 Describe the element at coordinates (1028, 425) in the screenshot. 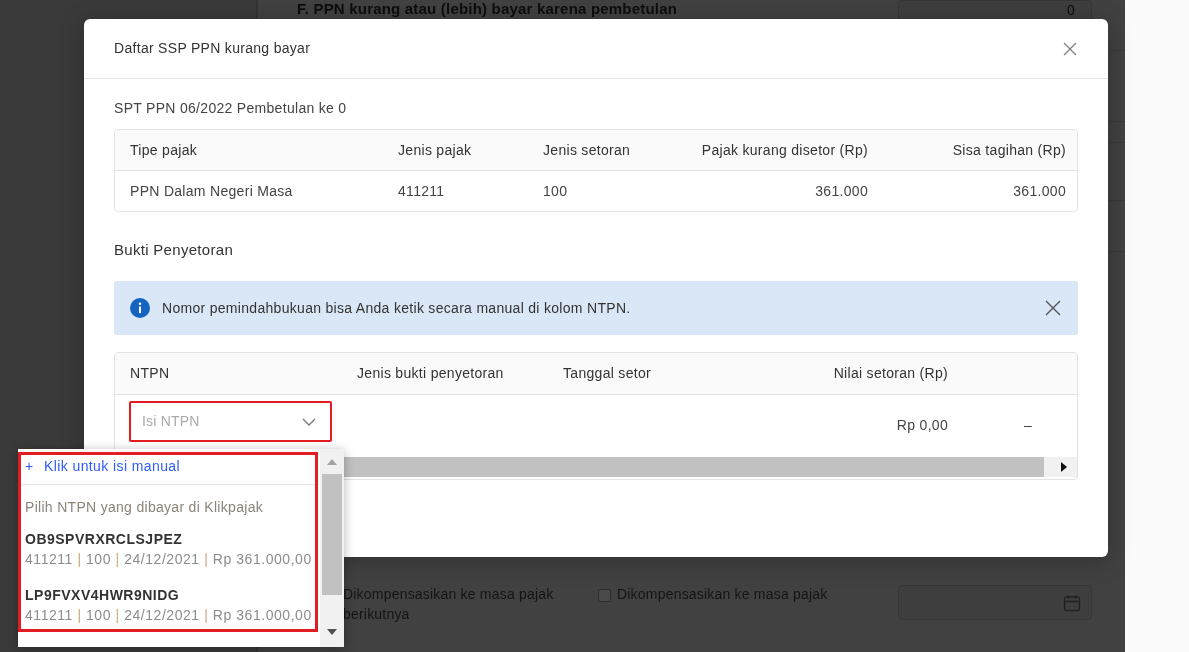

I see `table-cell-text: –` at that location.